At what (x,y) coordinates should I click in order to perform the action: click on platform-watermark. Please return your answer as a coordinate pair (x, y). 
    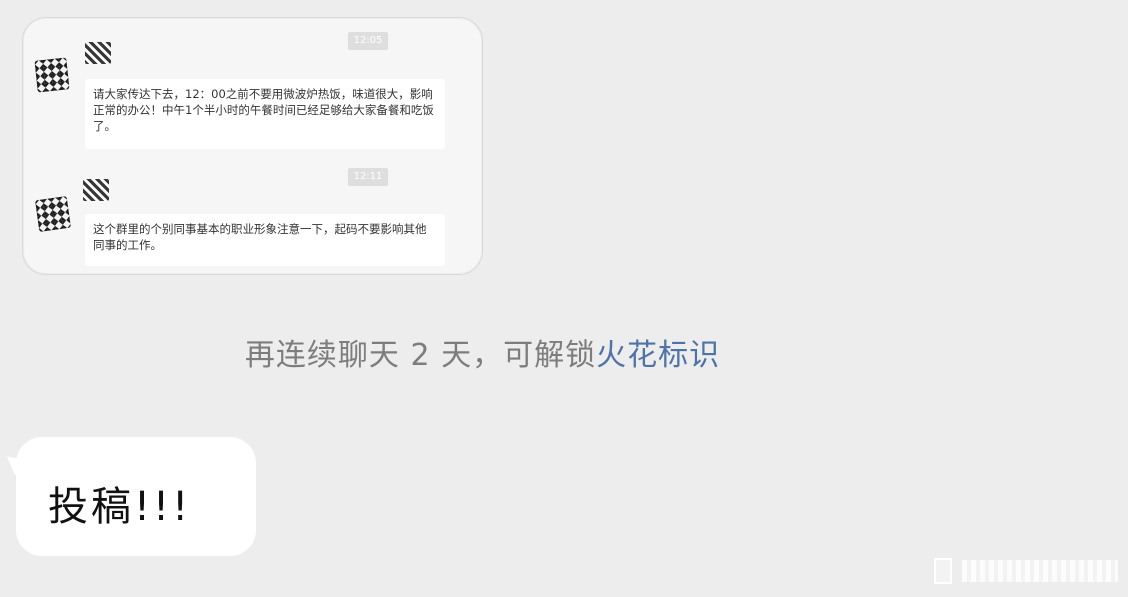
    Looking at the image, I should click on (1025, 569).